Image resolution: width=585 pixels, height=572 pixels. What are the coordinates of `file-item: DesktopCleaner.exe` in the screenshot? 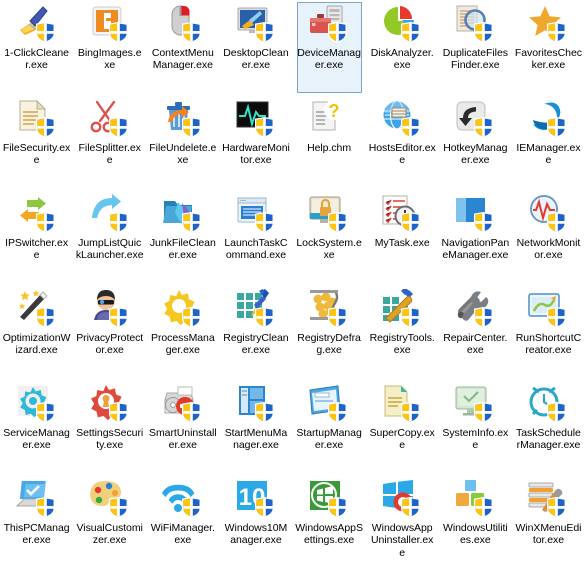 It's located at (255, 47).